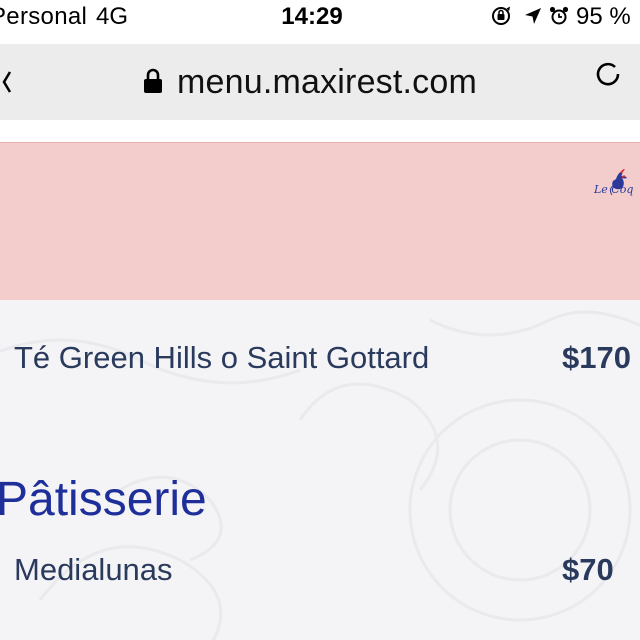 The width and height of the screenshot is (640, 640). Describe the element at coordinates (559, 15) in the screenshot. I see `alarm-icon` at that location.